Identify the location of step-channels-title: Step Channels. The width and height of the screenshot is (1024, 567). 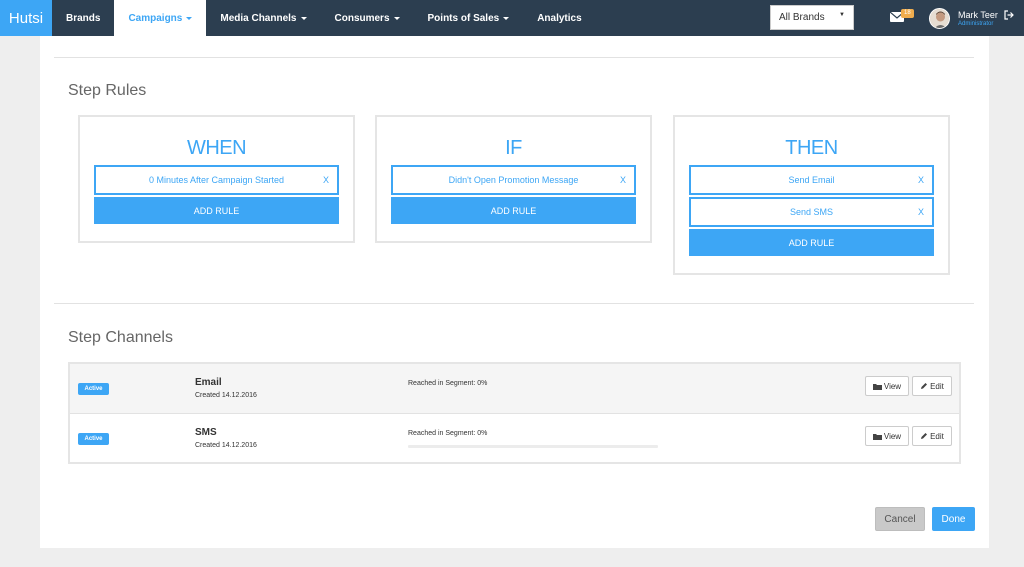
(120, 337).